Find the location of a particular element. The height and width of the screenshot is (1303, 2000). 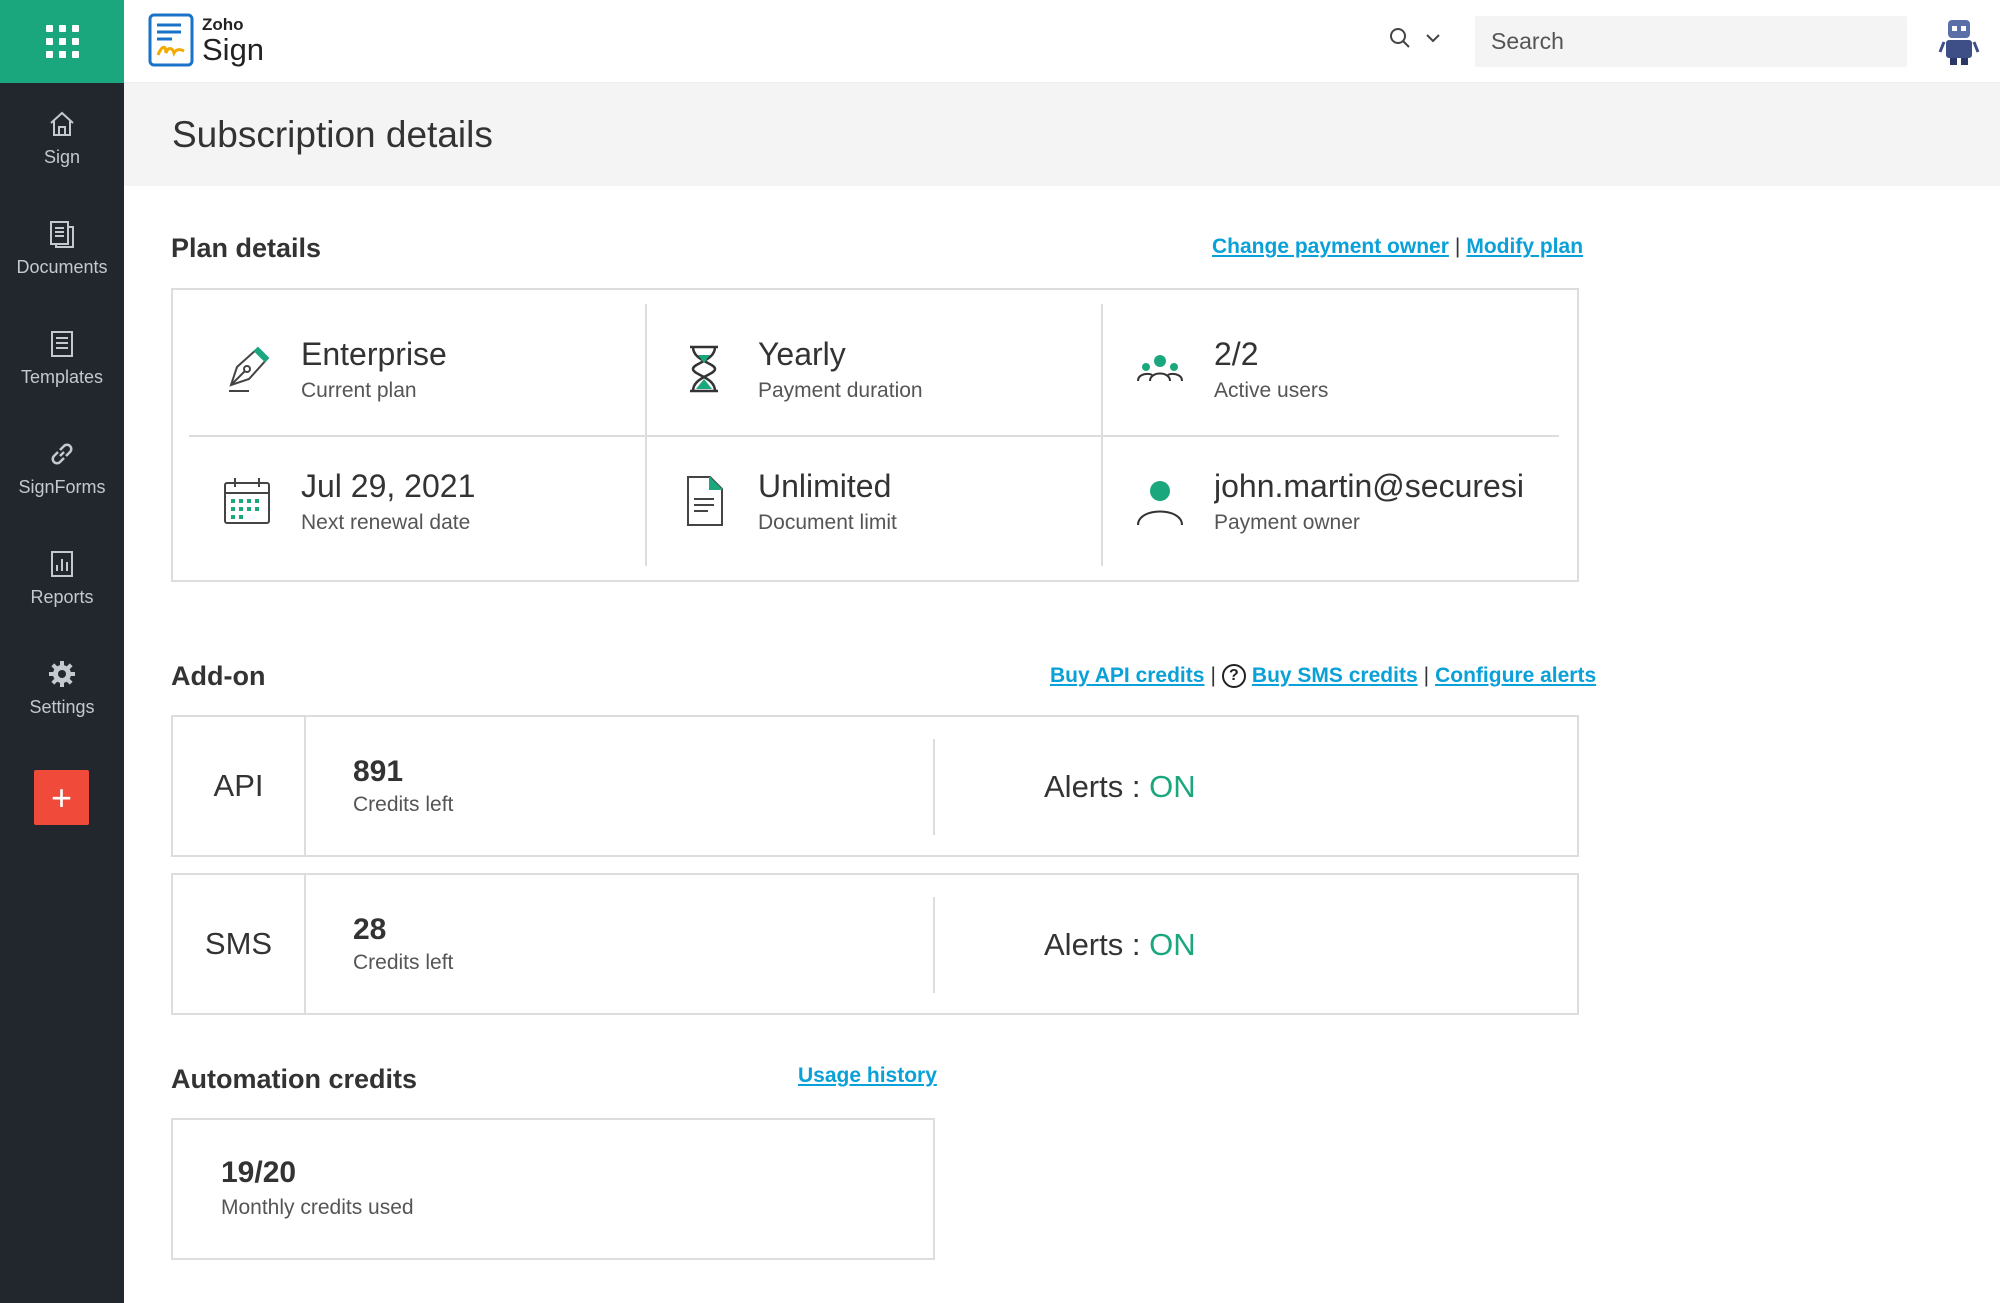

plan-value: 2/2 is located at coordinates (1236, 353).